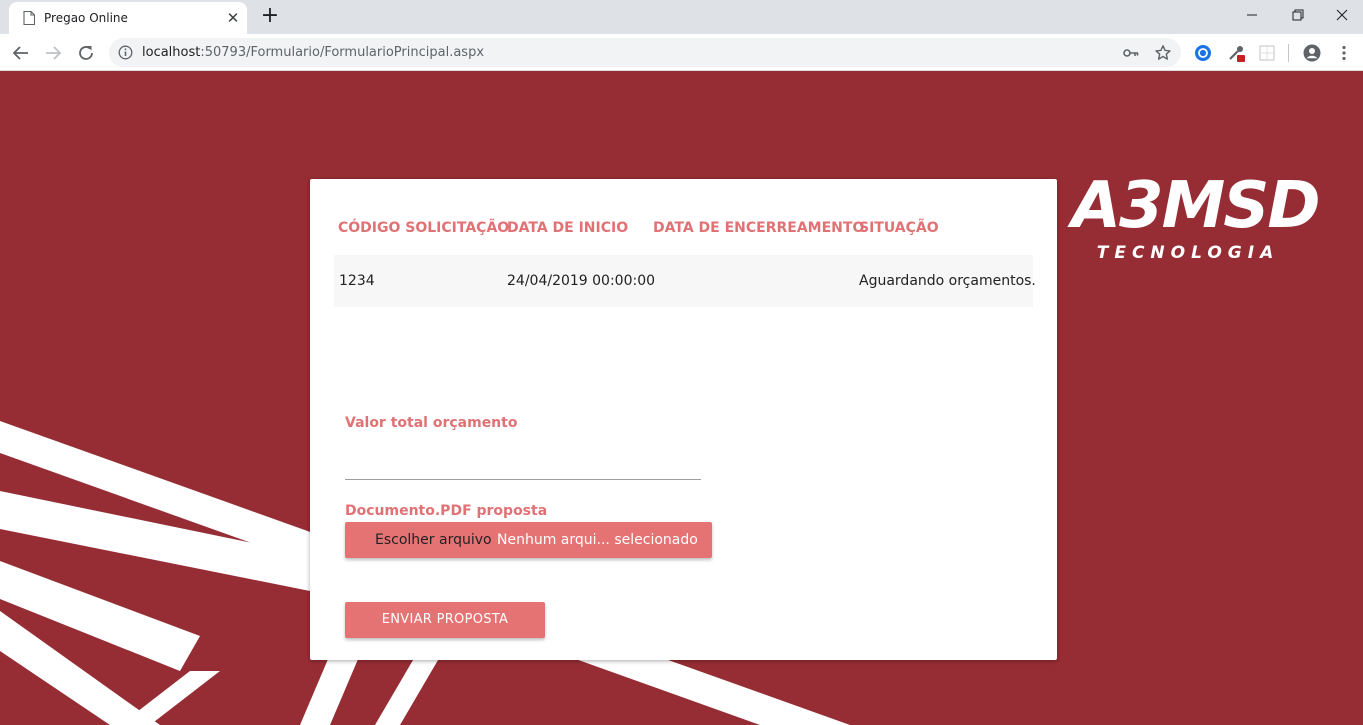 Image resolution: width=1363 pixels, height=725 pixels. What do you see at coordinates (29, 18) in the screenshot?
I see `page-icon` at bounding box center [29, 18].